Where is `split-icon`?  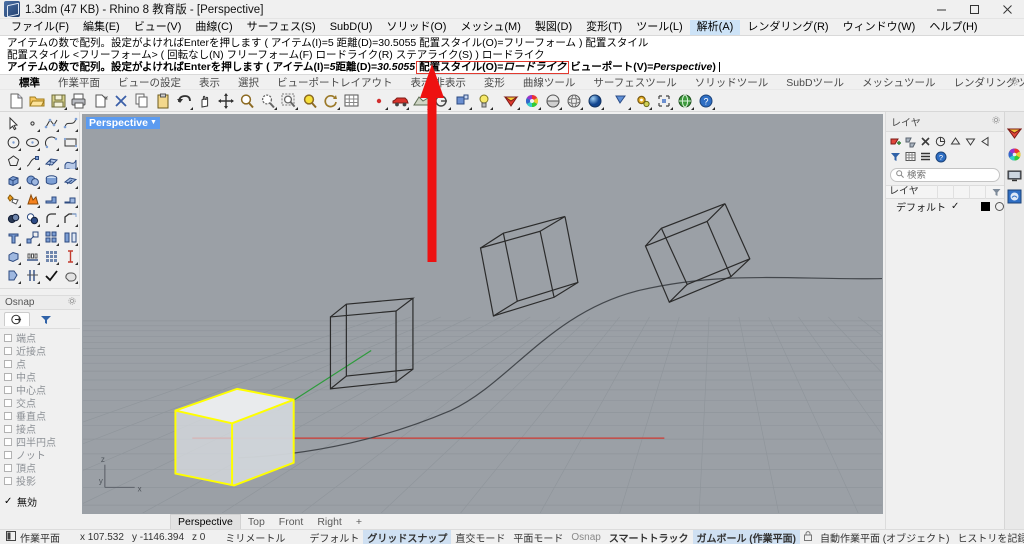 split-icon is located at coordinates (32, 276).